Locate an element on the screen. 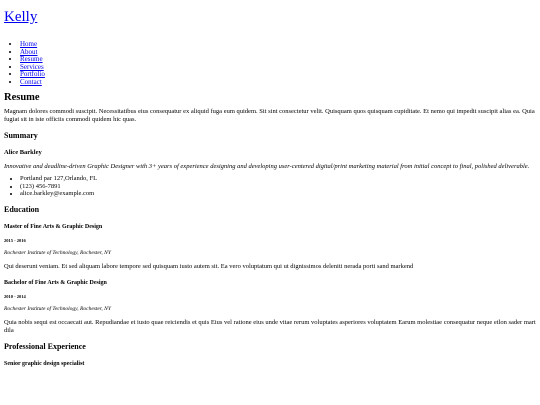 The width and height of the screenshot is (540, 405). nav-item-resume: Resume is located at coordinates (278, 59).